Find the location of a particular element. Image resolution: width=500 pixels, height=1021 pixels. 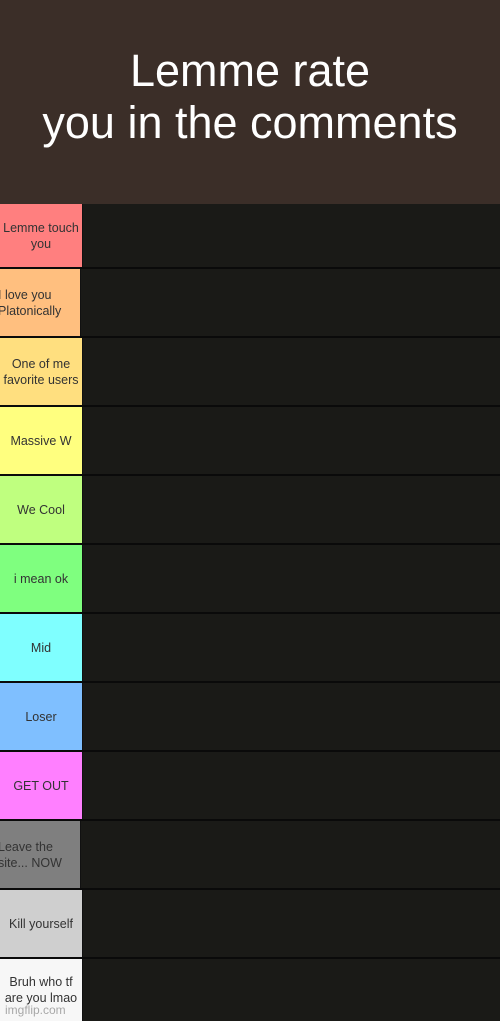

tier-row: Massive W is located at coordinates (250, 439).